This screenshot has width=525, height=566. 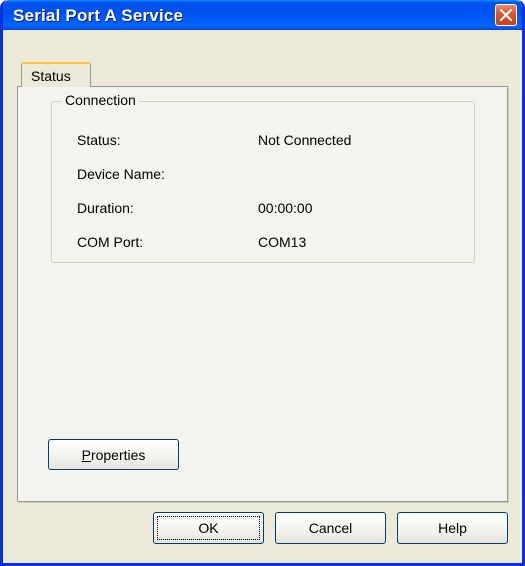 I want to click on properties-accel-key: P, so click(x=86, y=455).